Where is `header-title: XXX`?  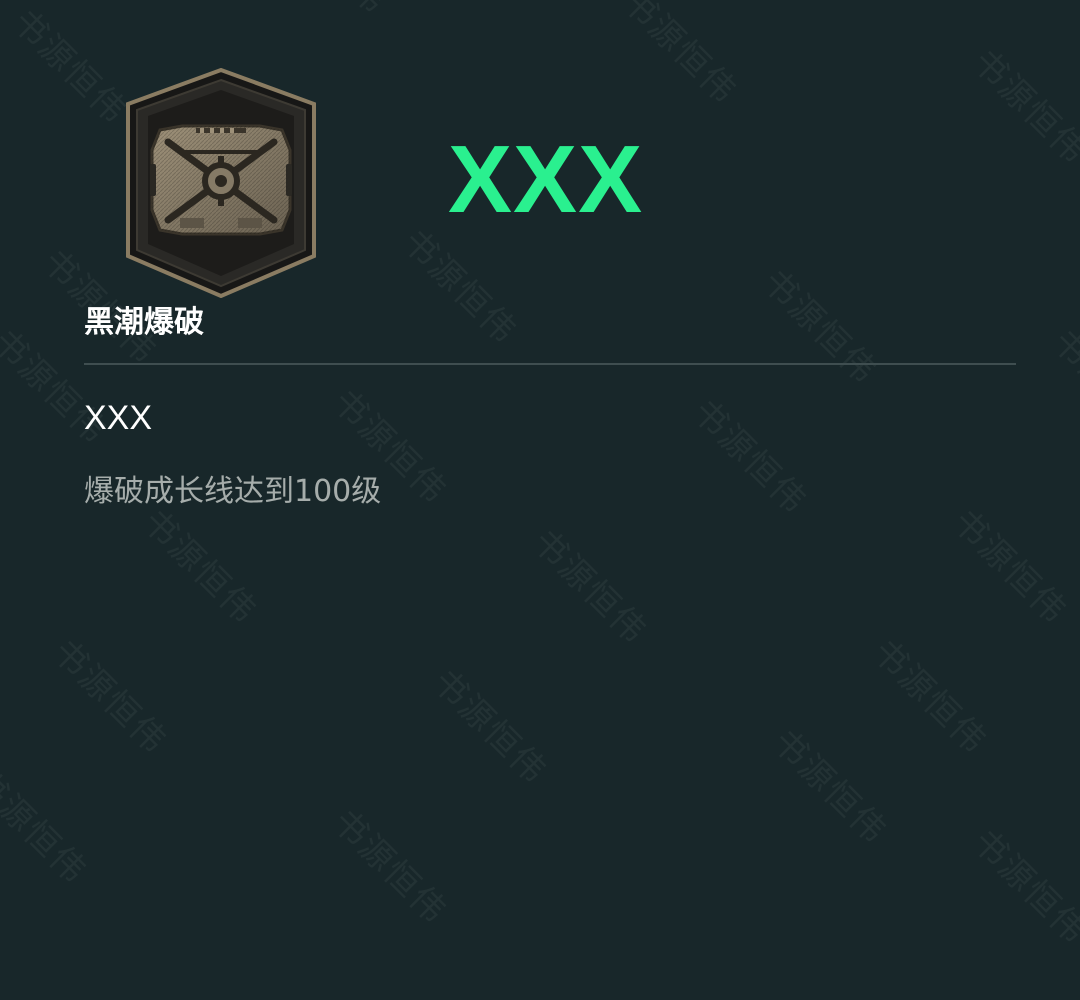 header-title: XXX is located at coordinates (546, 179).